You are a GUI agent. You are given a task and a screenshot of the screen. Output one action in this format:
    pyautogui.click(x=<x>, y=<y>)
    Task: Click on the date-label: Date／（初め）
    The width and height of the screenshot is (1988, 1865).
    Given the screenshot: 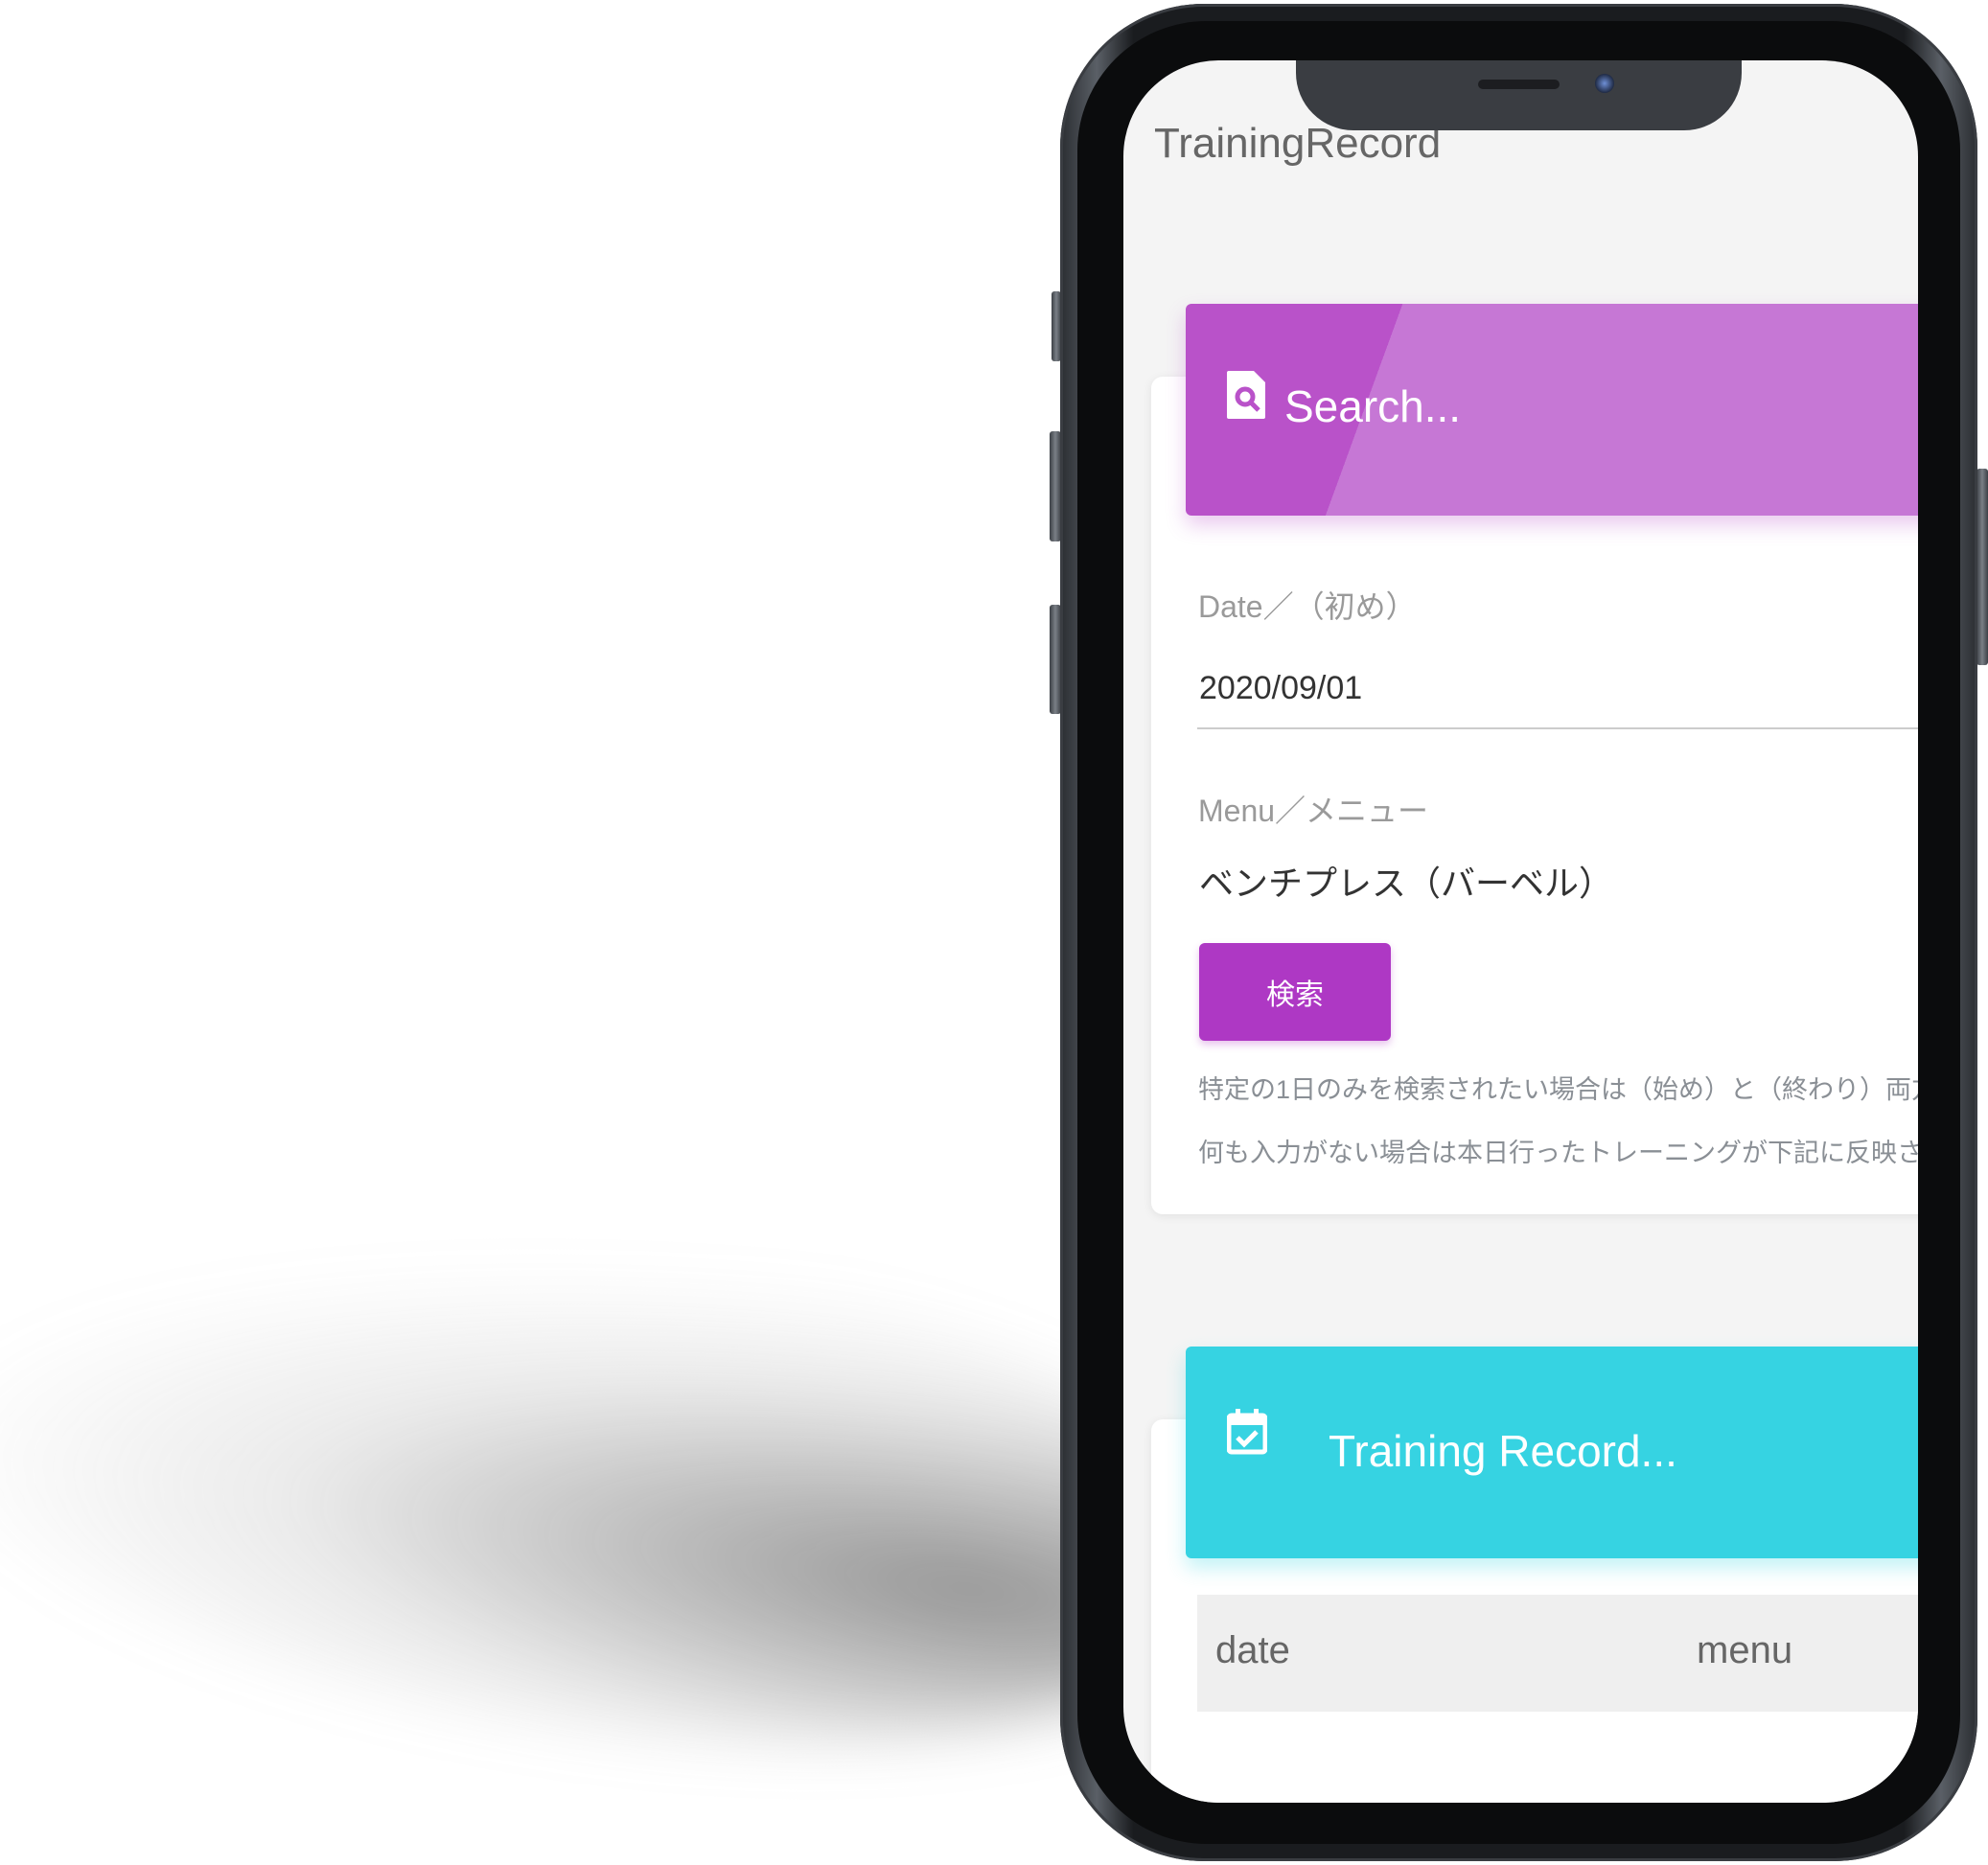 What is the action you would take?
    pyautogui.click(x=1307, y=606)
    